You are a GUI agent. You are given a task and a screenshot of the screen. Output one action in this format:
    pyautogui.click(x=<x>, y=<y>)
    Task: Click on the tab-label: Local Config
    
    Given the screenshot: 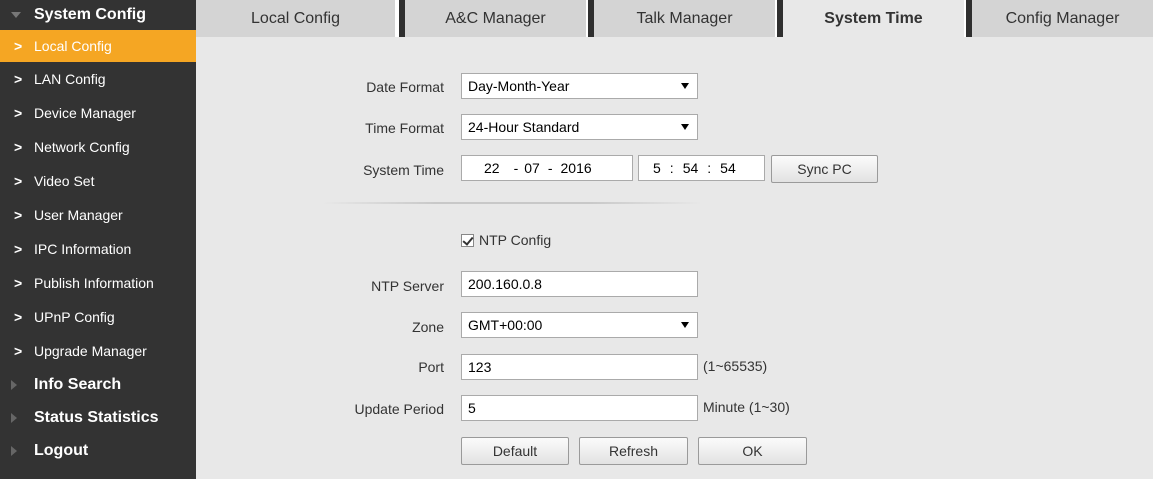 What is the action you would take?
    pyautogui.click(x=295, y=18)
    